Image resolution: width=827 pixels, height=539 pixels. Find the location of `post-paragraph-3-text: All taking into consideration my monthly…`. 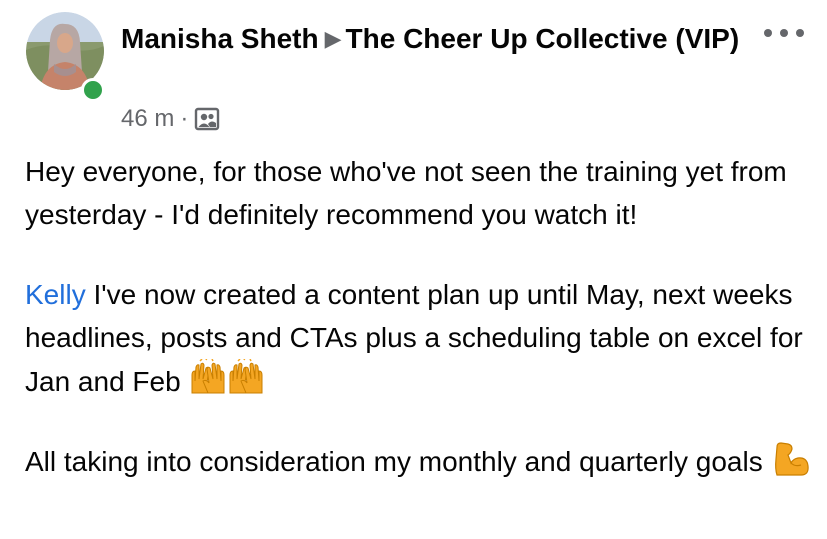

post-paragraph-3-text: All taking into consideration my monthly… is located at coordinates (398, 461).